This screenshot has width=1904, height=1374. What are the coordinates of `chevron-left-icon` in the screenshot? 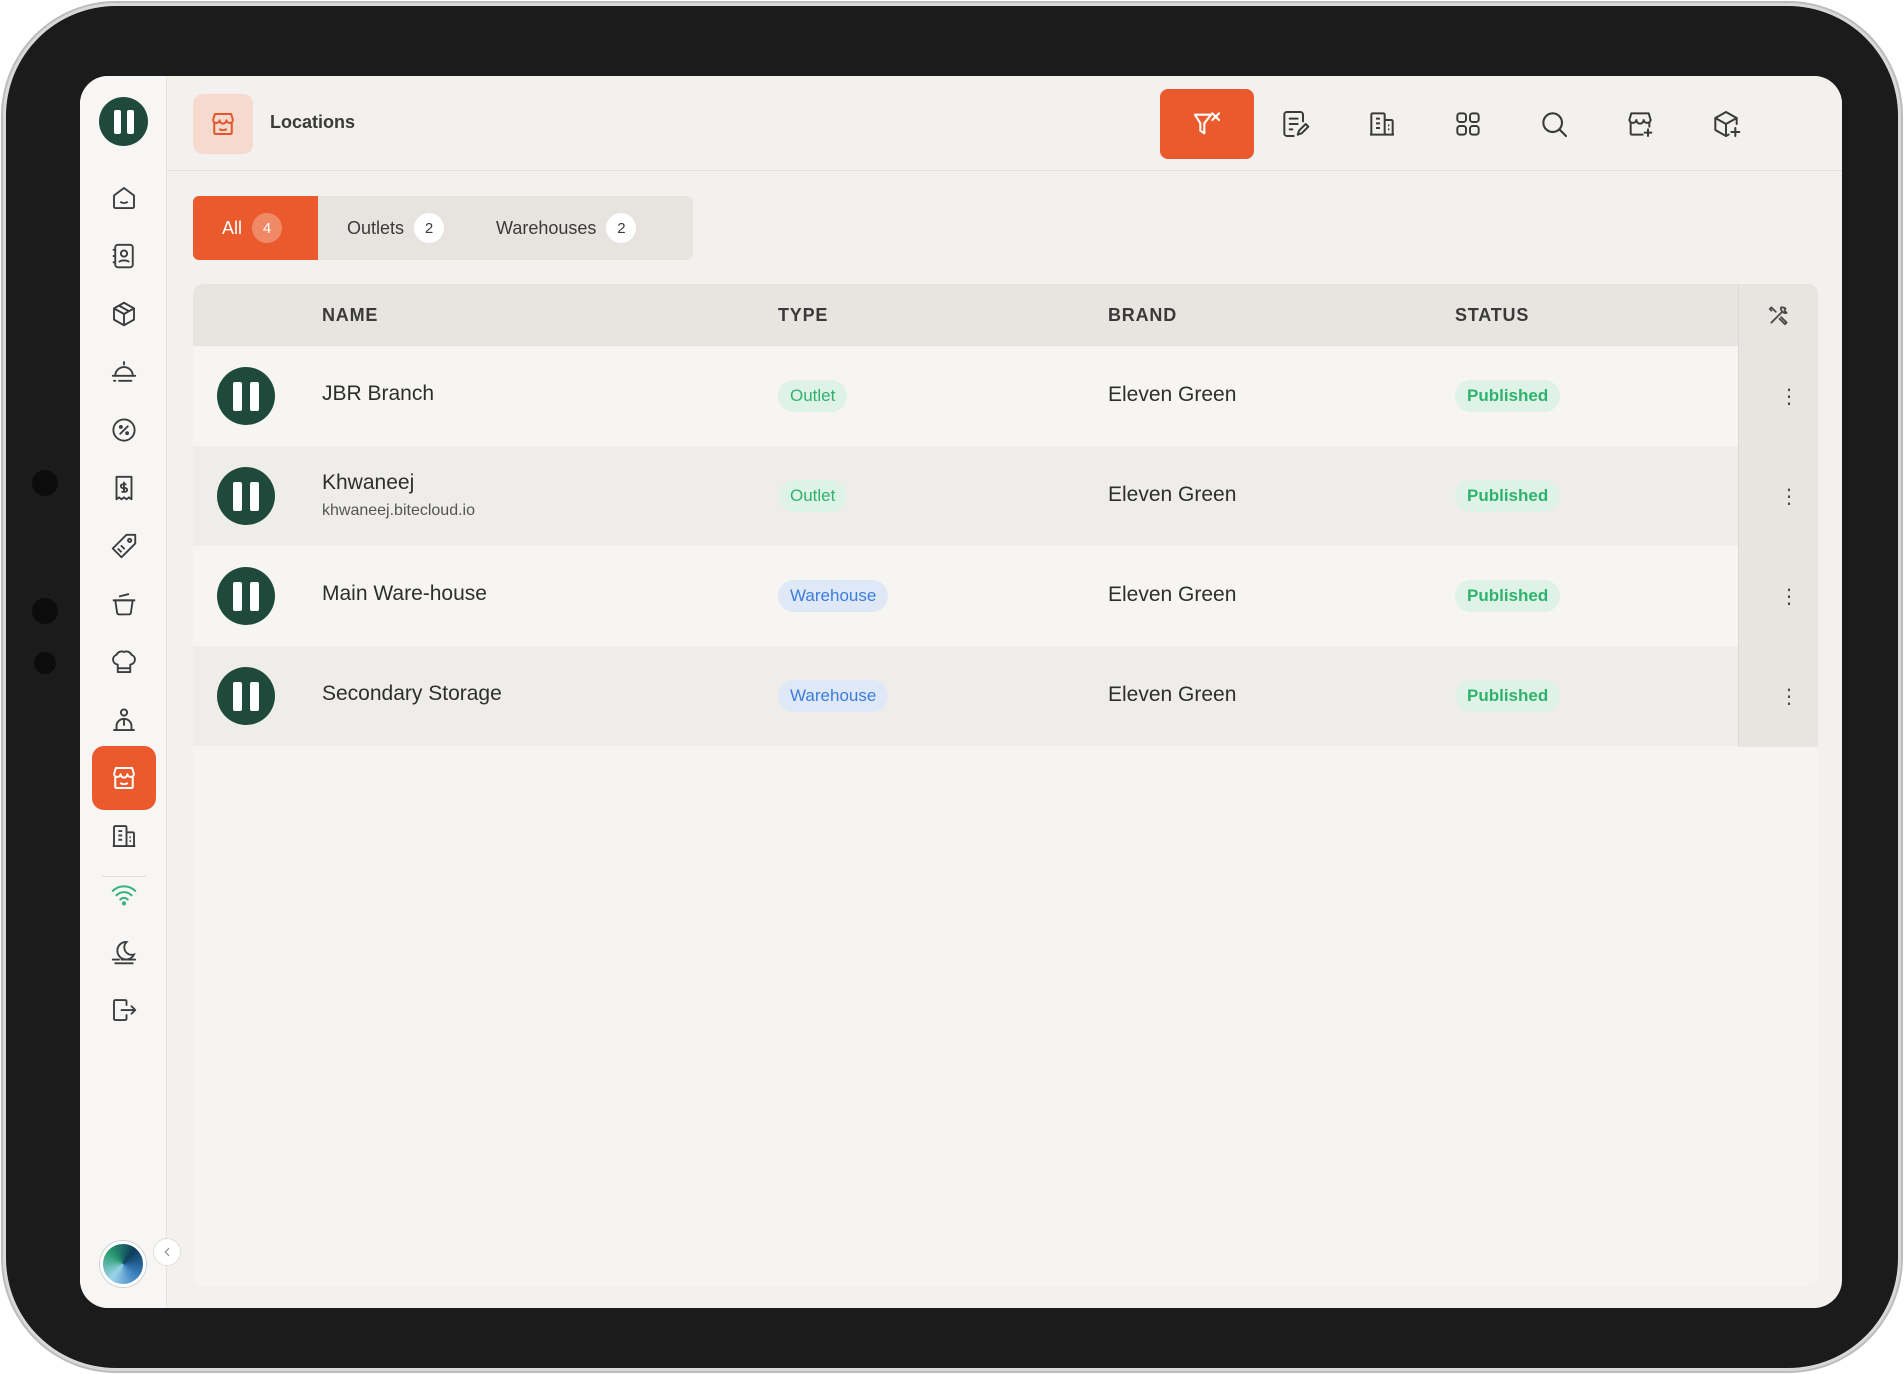 It's located at (167, 1252).